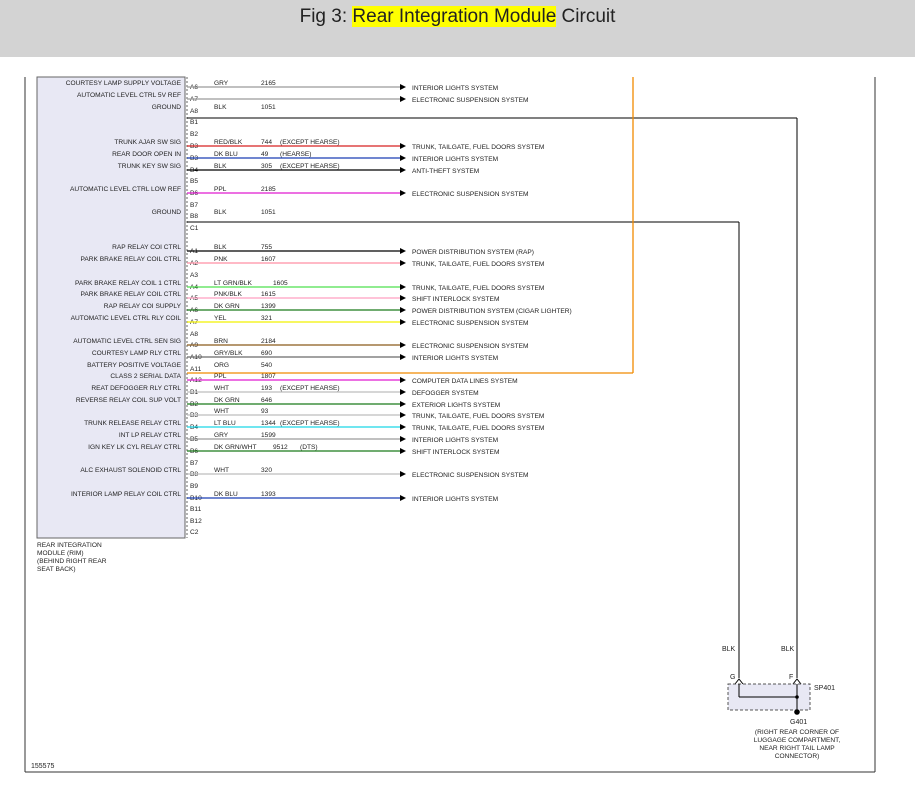  Describe the element at coordinates (221, 83) in the screenshot. I see `wire-color-name: GRY` at that location.